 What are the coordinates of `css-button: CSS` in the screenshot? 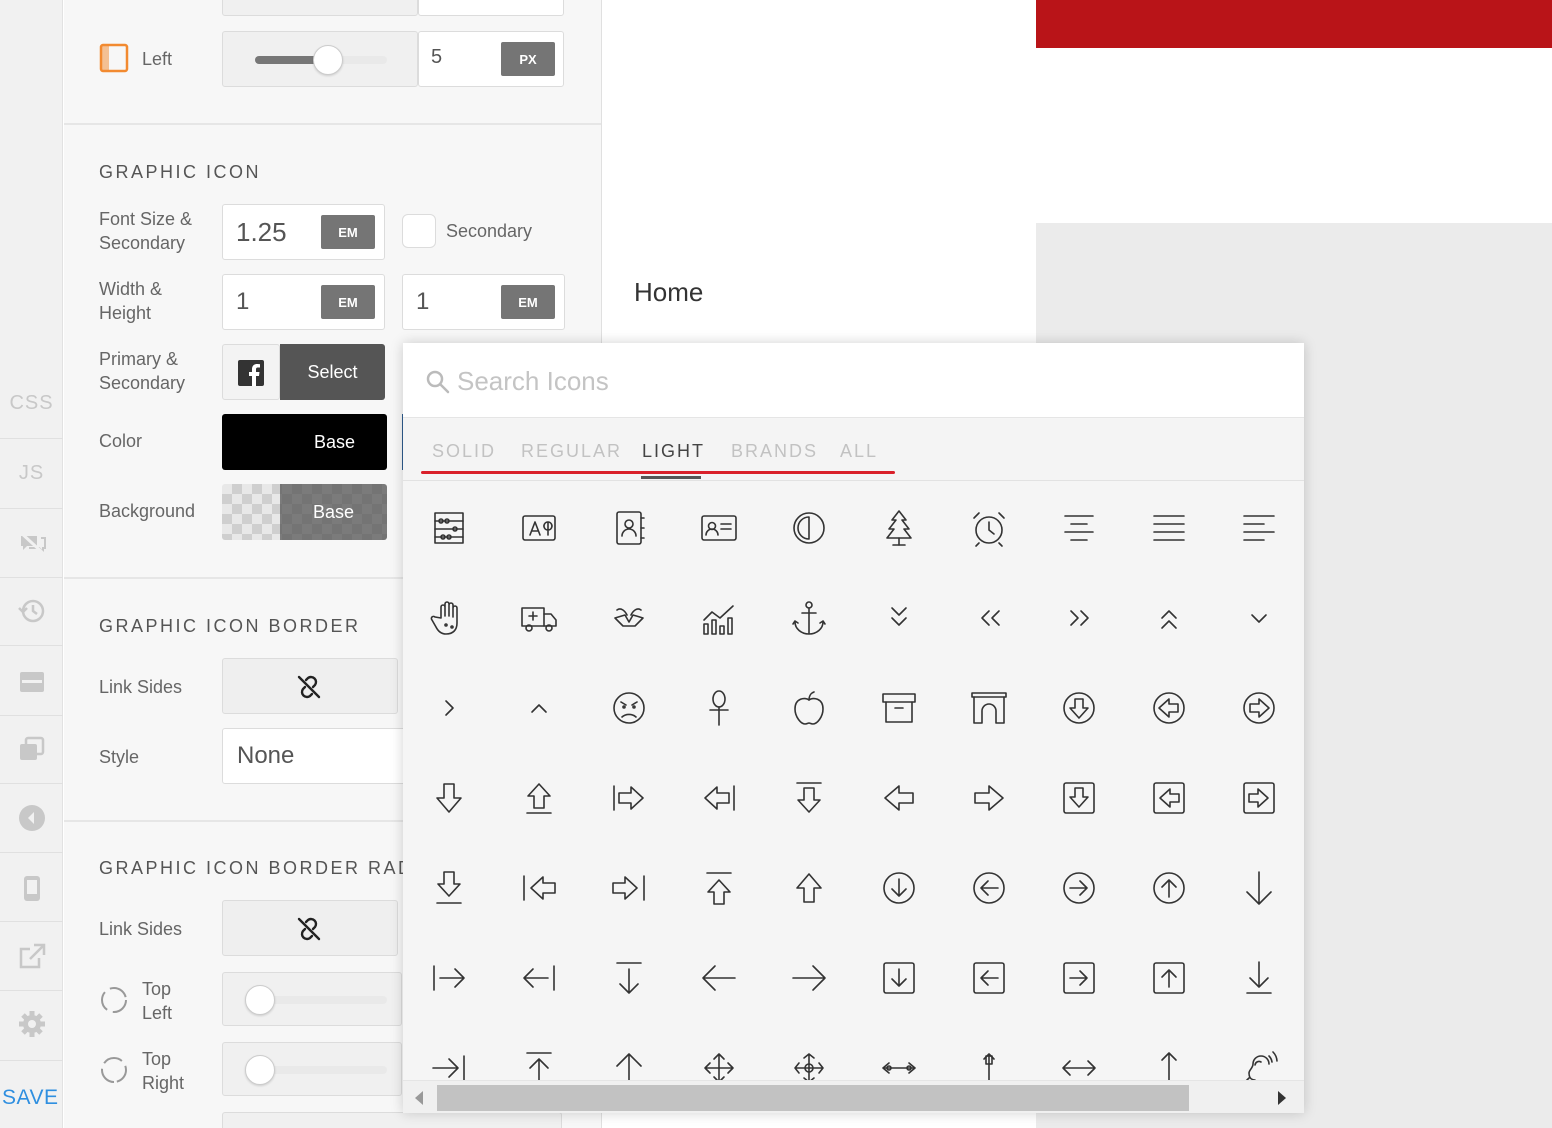 It's located at (31, 403).